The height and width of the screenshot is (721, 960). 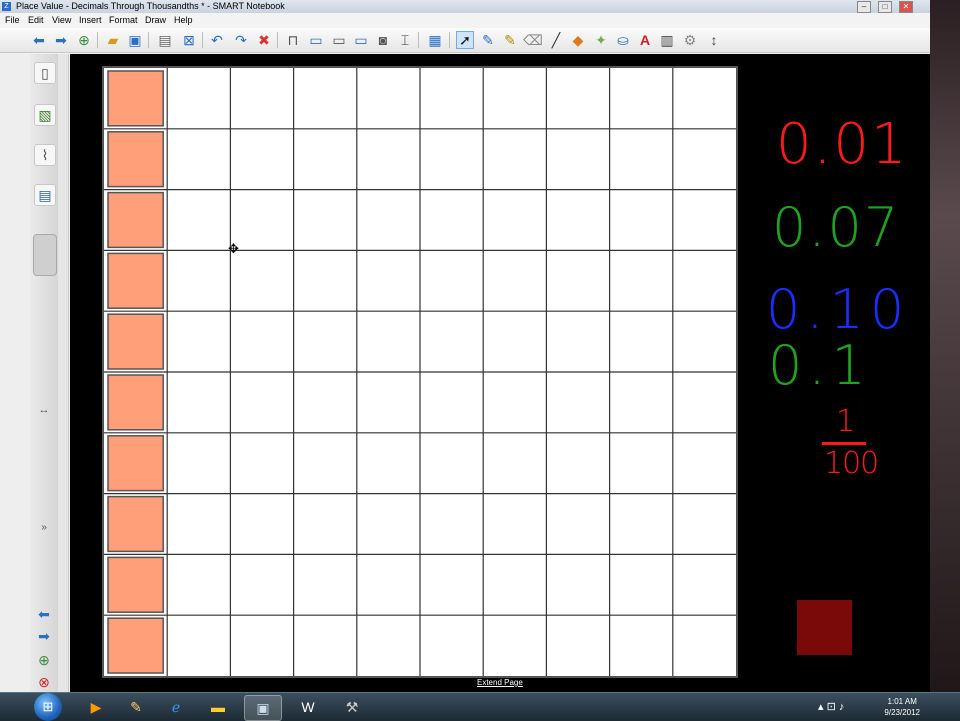 What do you see at coordinates (84, 40) in the screenshot?
I see `add-page-icon: ⊕` at bounding box center [84, 40].